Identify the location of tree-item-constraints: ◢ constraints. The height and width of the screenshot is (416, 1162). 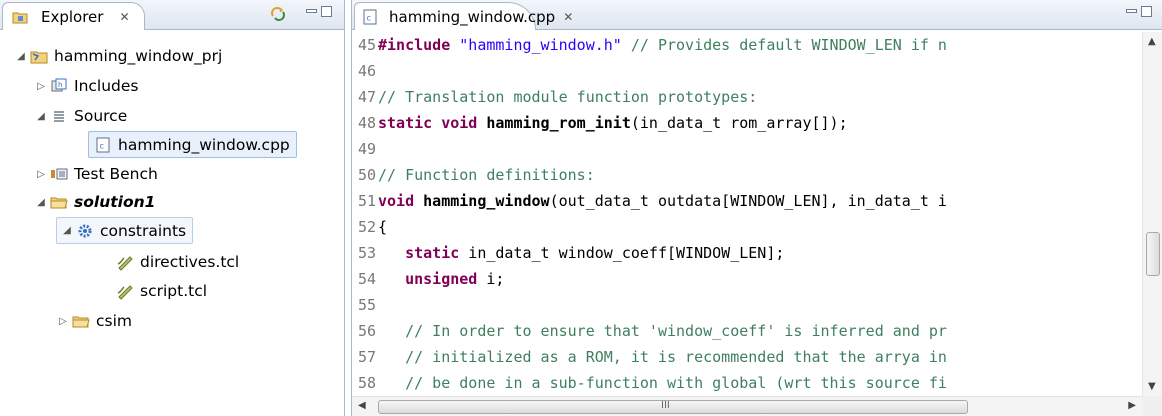
(125, 230).